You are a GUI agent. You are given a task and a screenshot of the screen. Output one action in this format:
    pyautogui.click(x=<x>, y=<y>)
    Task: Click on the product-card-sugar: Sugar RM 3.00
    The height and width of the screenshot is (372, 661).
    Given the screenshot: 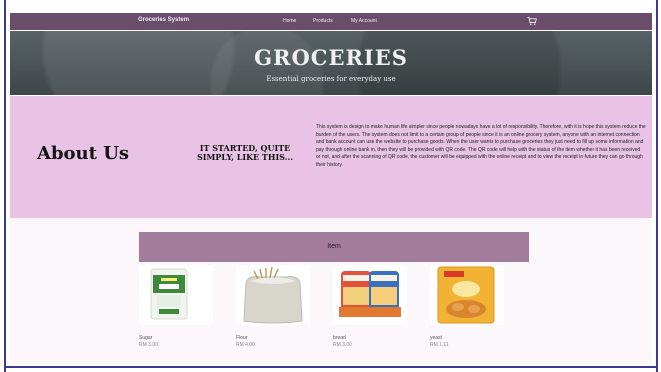 What is the action you would take?
    pyautogui.click(x=179, y=306)
    